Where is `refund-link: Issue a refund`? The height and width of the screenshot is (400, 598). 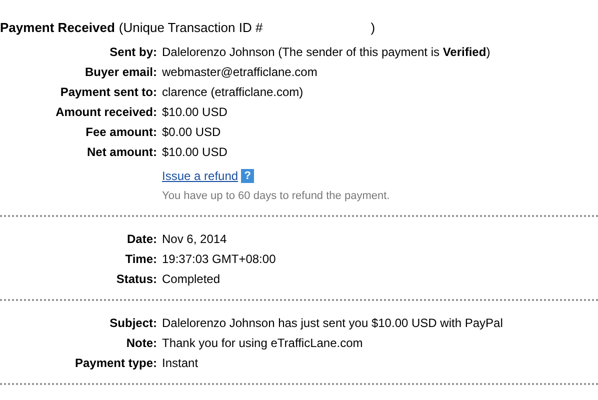
refund-link: Issue a refund is located at coordinates (200, 176).